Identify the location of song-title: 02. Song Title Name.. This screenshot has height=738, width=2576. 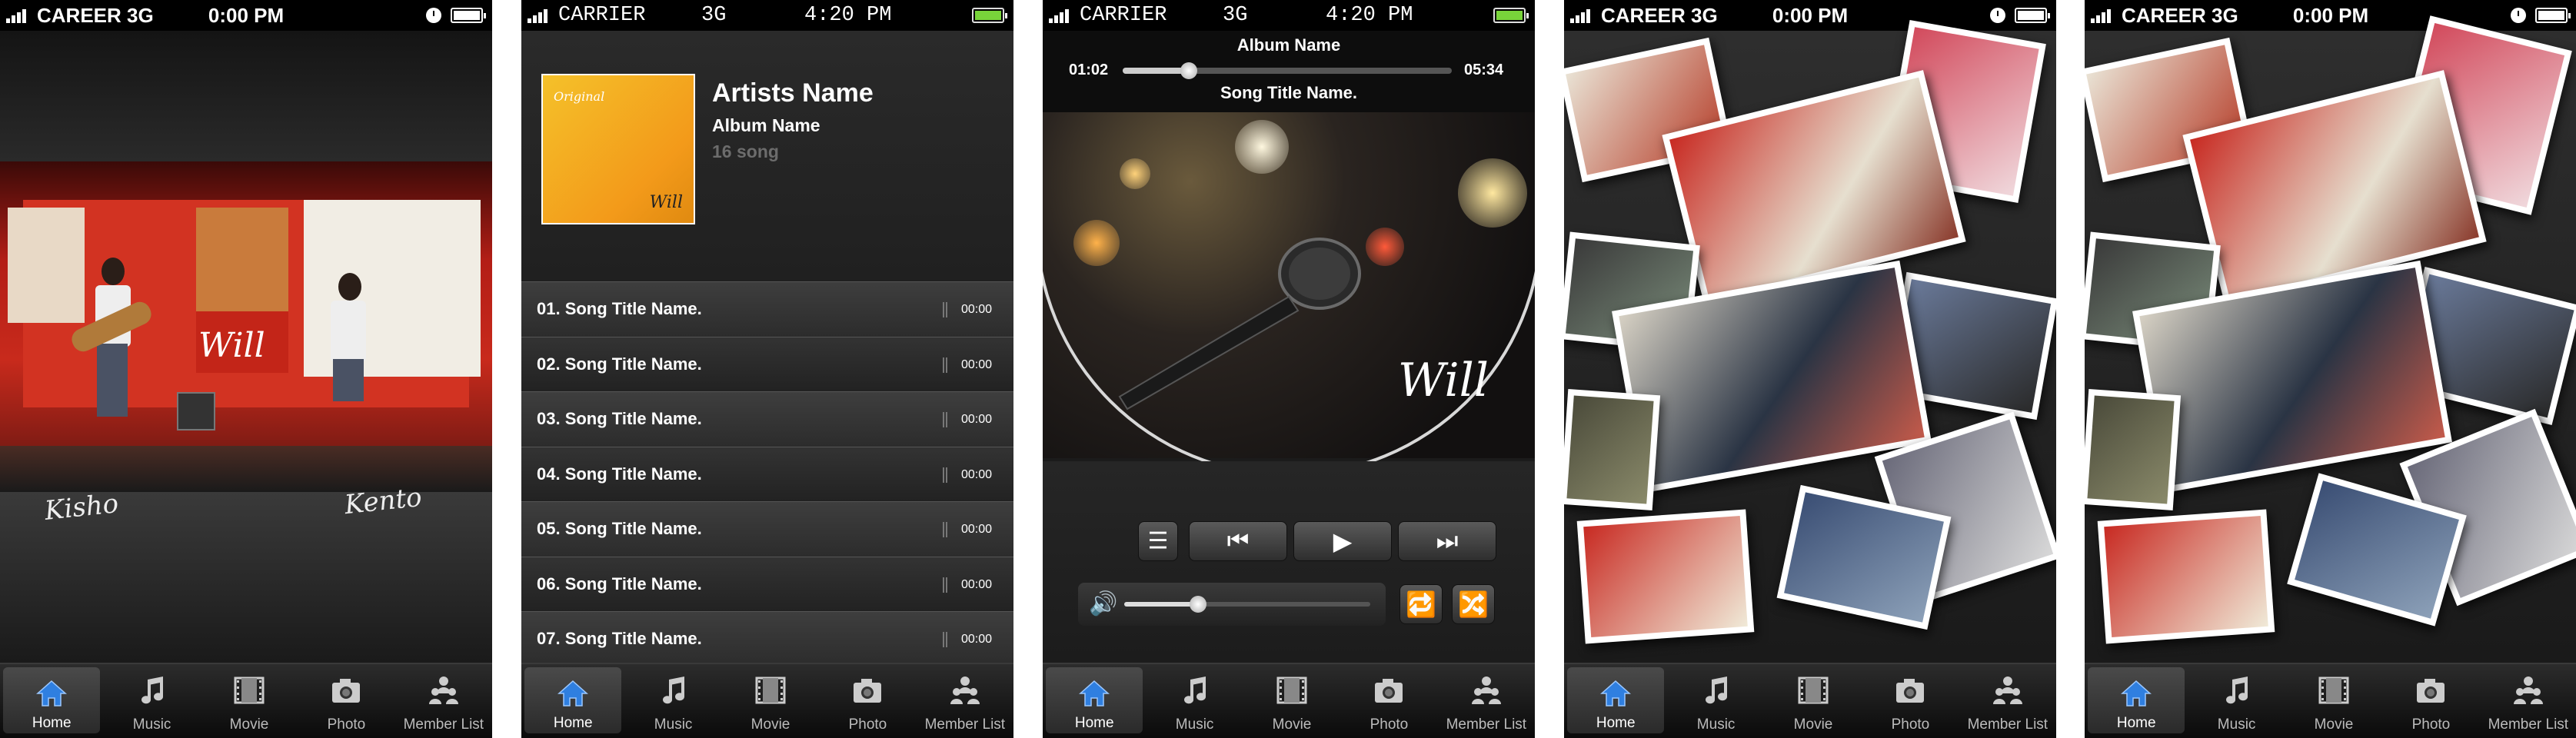
(619, 364).